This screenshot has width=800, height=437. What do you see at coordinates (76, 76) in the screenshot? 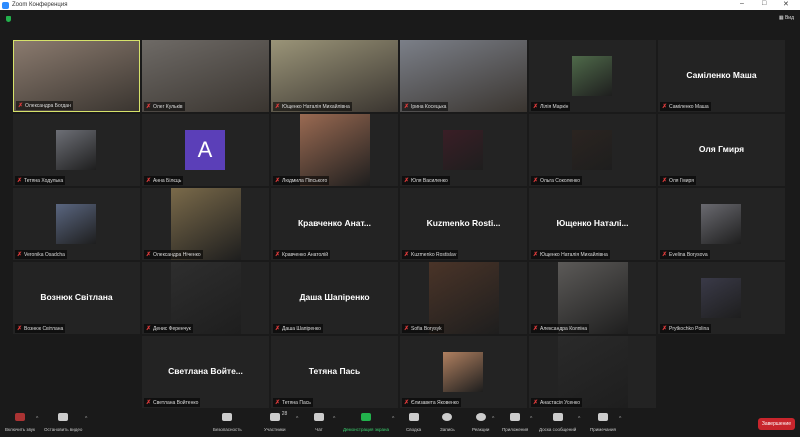
I see `participant-tile: ✗ Олександра Богдан` at bounding box center [76, 76].